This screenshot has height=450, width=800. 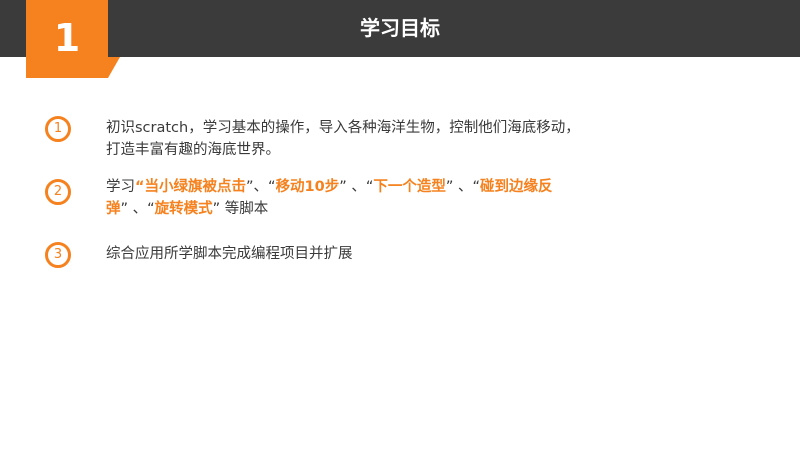 What do you see at coordinates (516, 187) in the screenshot?
I see `item-2-highlight-bounce-a: 碰到边缘反` at bounding box center [516, 187].